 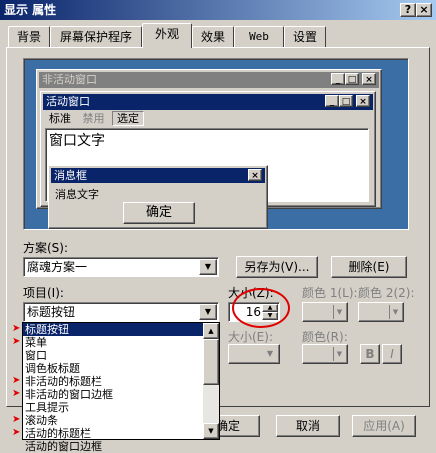 I want to click on color2-picker: ▼, so click(x=381, y=312).